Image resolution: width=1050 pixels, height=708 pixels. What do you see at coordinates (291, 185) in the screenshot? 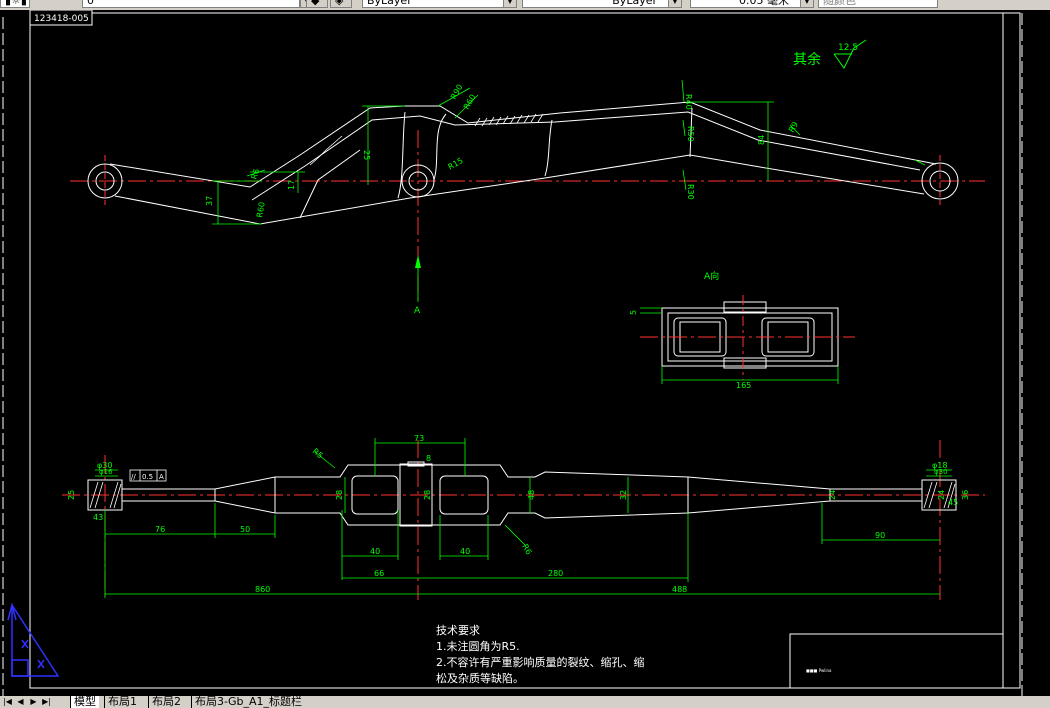
I see `svg-text: 17` at bounding box center [291, 185].